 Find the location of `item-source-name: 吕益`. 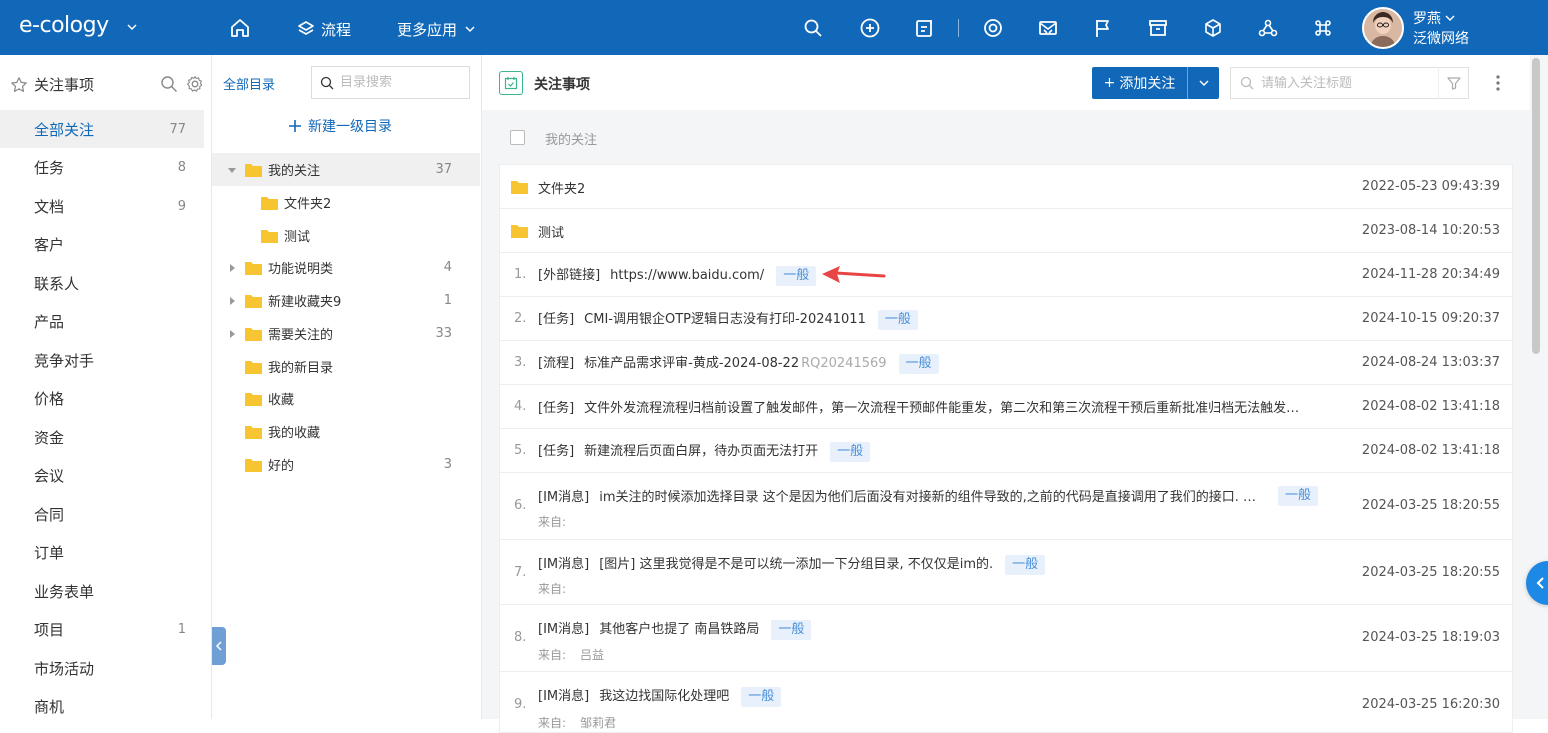

item-source-name: 吕益 is located at coordinates (592, 655).